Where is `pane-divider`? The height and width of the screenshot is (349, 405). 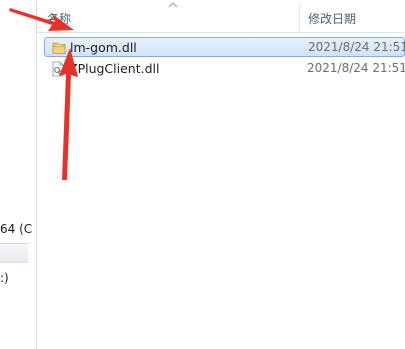 pane-divider is located at coordinates (36, 174).